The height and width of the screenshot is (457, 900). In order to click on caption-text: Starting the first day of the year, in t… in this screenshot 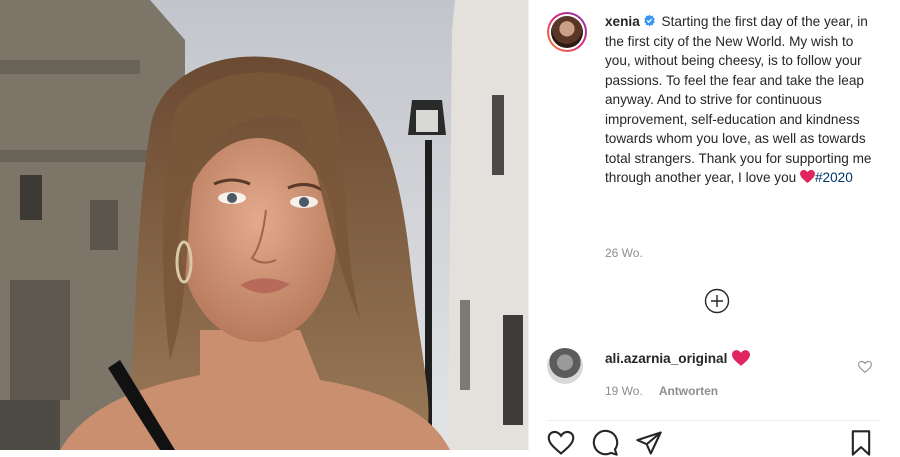, I will do `click(738, 99)`.